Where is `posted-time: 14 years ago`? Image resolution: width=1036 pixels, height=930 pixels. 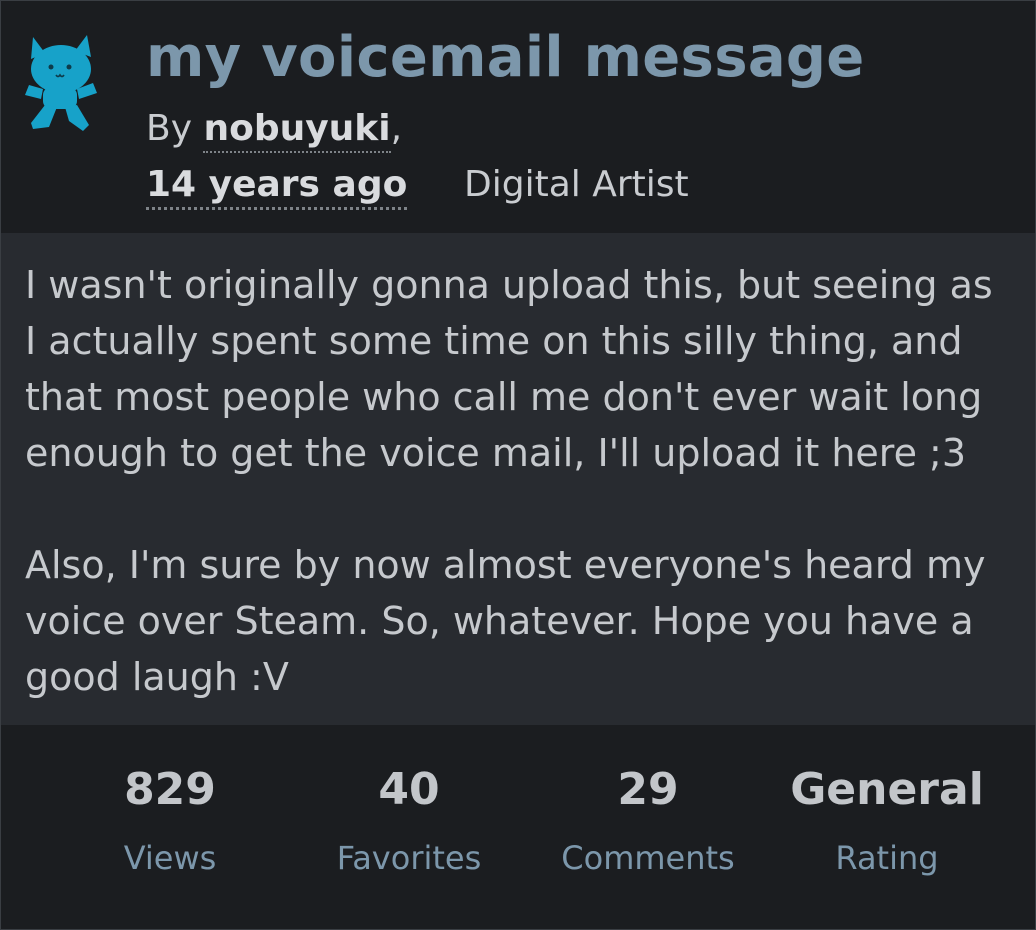
posted-time: 14 years ago is located at coordinates (277, 187).